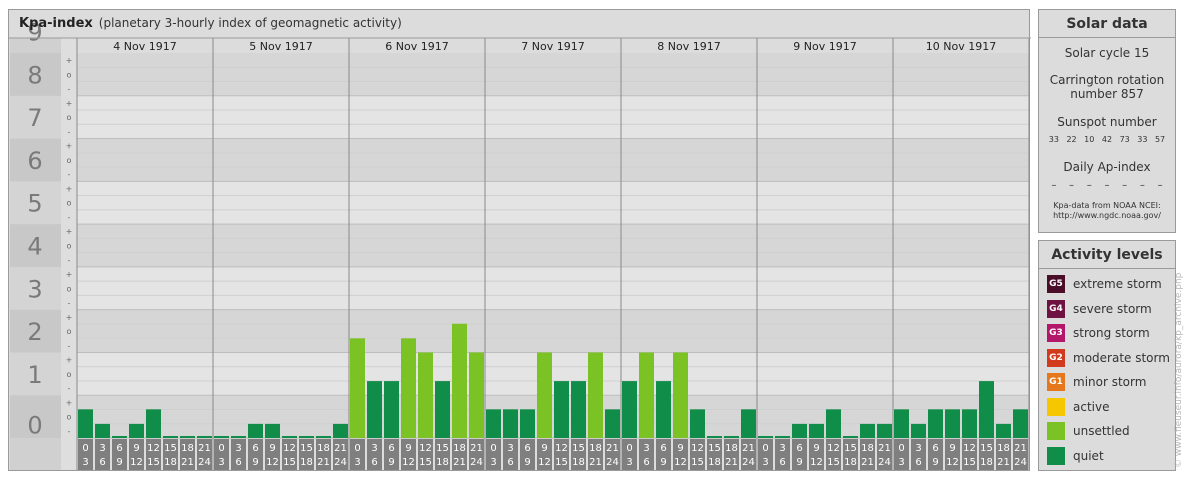 The height and width of the screenshot is (480, 1184). What do you see at coordinates (1101, 431) in the screenshot?
I see `activity-label: unsettled` at bounding box center [1101, 431].